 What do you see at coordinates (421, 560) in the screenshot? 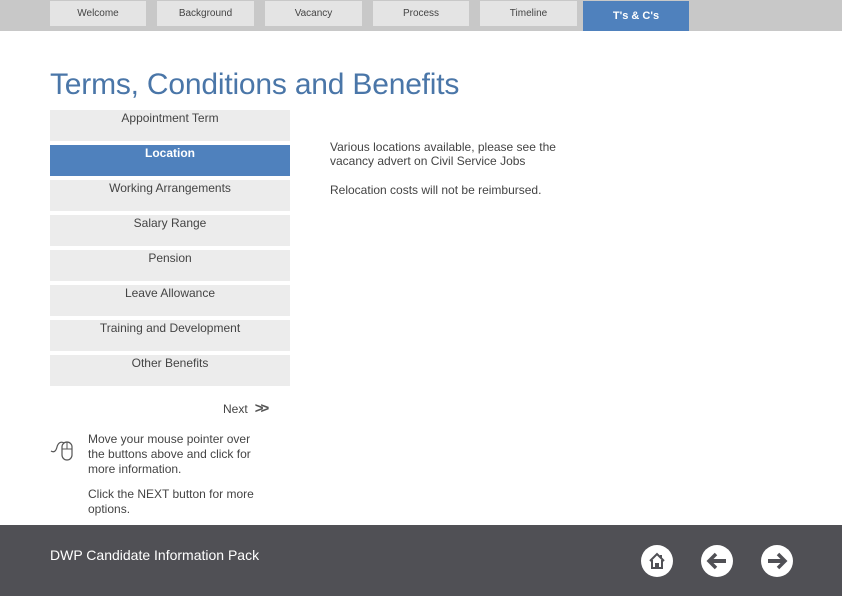
I see `footer-bar: DWP Candidate Information Pack` at bounding box center [421, 560].